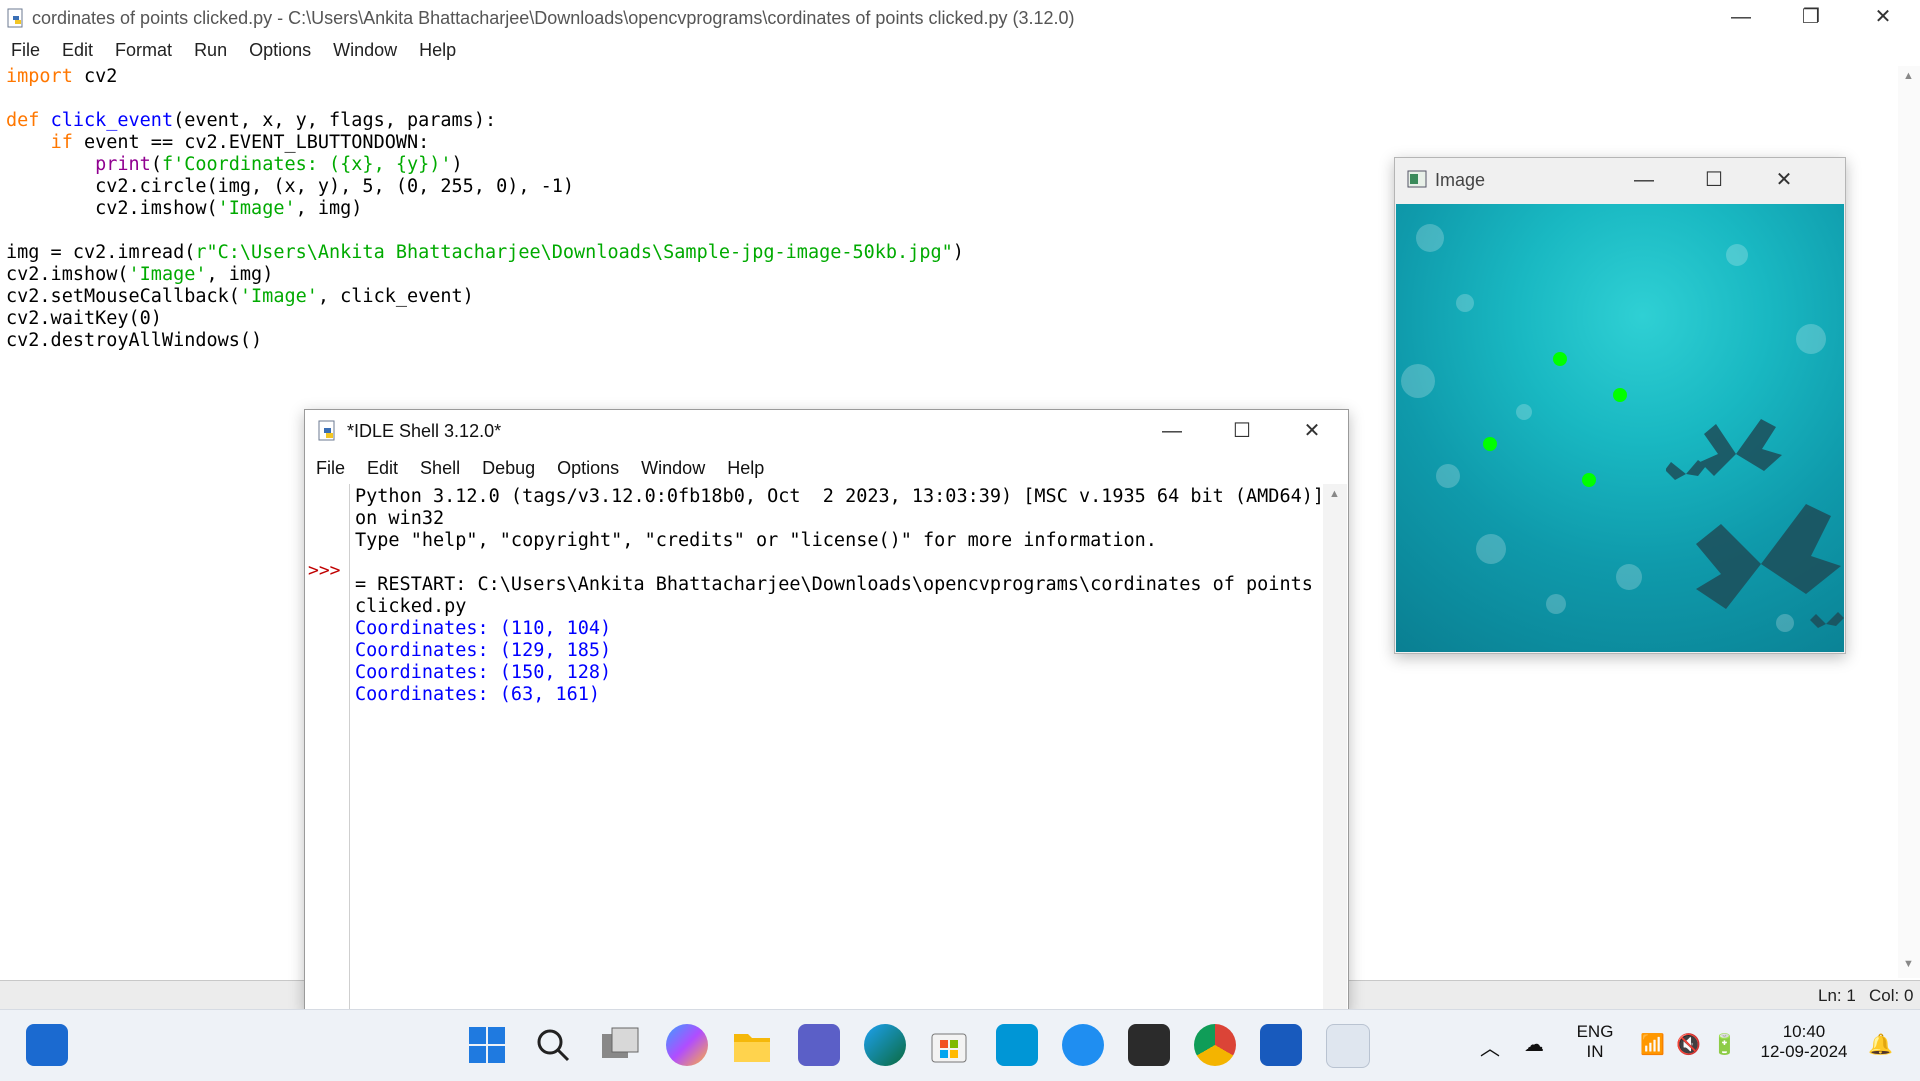 Image resolution: width=1920 pixels, height=1081 pixels. Describe the element at coordinates (15, 18) in the screenshot. I see `python-file-icon` at that location.